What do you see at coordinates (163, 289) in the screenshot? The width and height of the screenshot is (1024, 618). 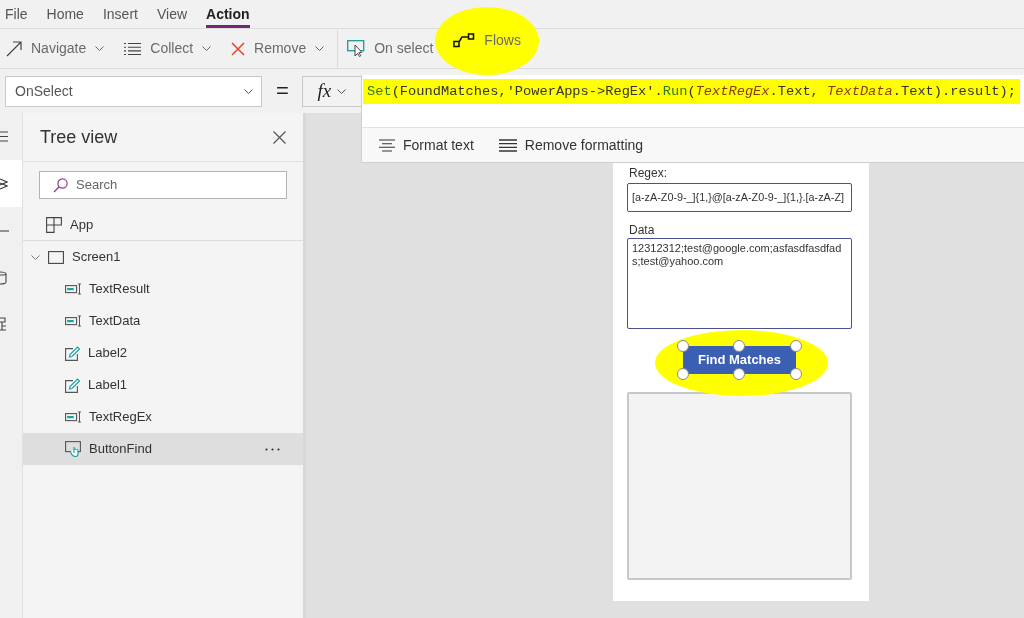 I see `tree-item: TextResult` at bounding box center [163, 289].